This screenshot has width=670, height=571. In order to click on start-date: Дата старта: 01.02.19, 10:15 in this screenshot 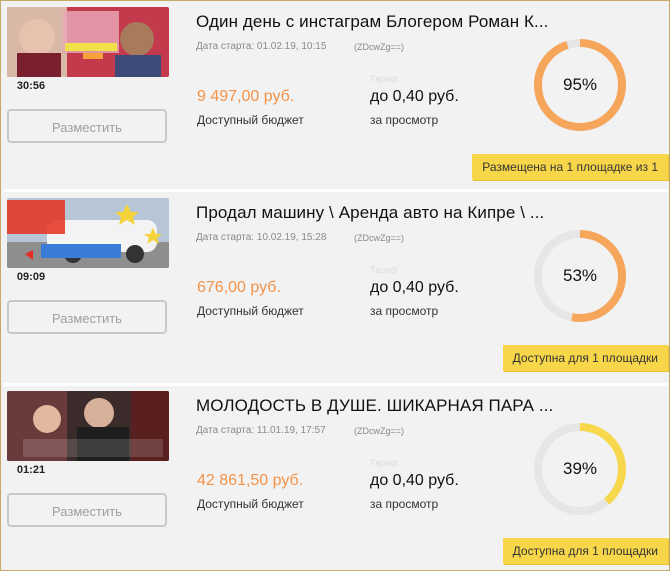, I will do `click(261, 46)`.